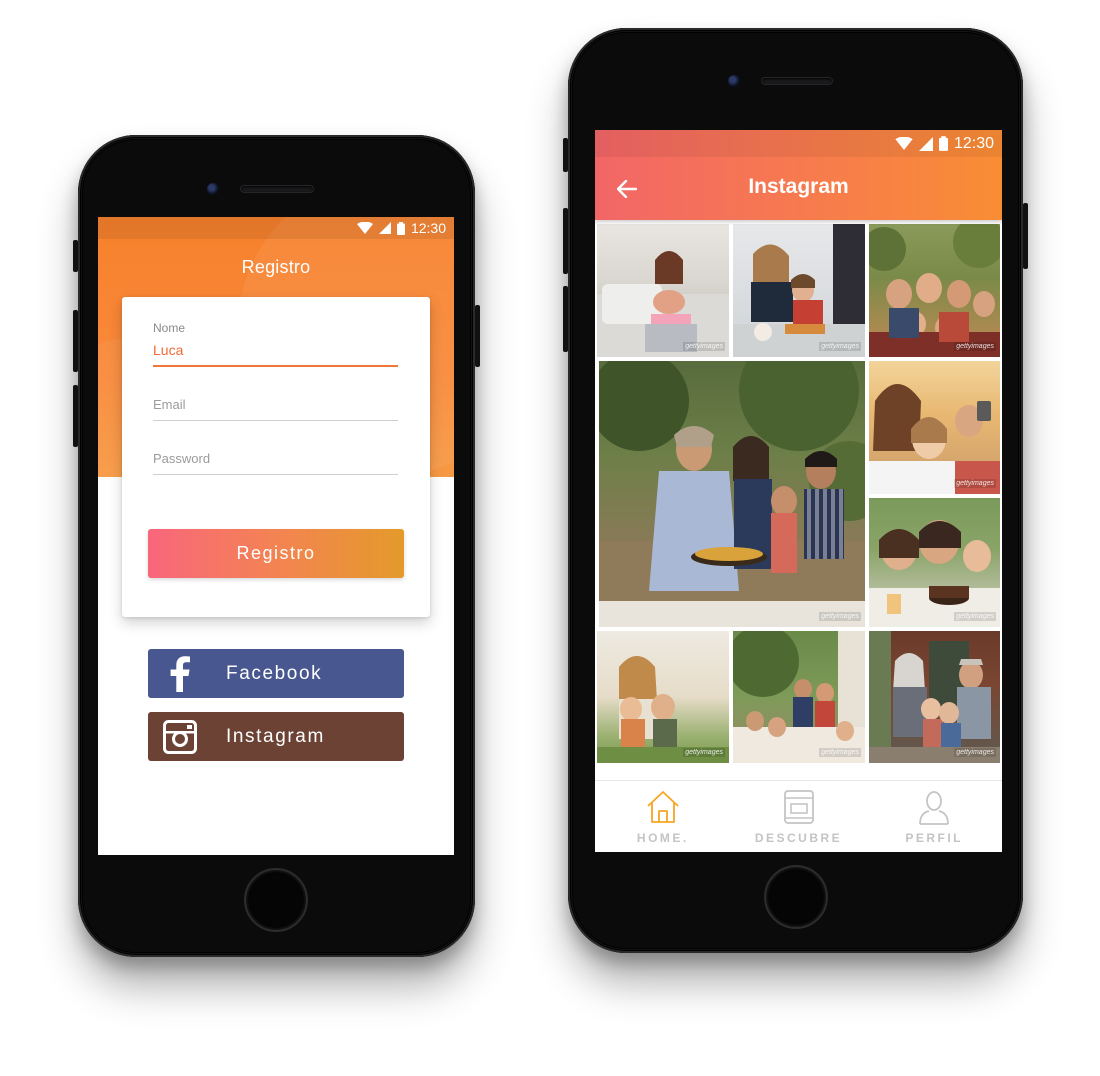 The width and height of the screenshot is (1100, 1076). What do you see at coordinates (275, 404) in the screenshot?
I see `email-field-placeholder: Email` at bounding box center [275, 404].